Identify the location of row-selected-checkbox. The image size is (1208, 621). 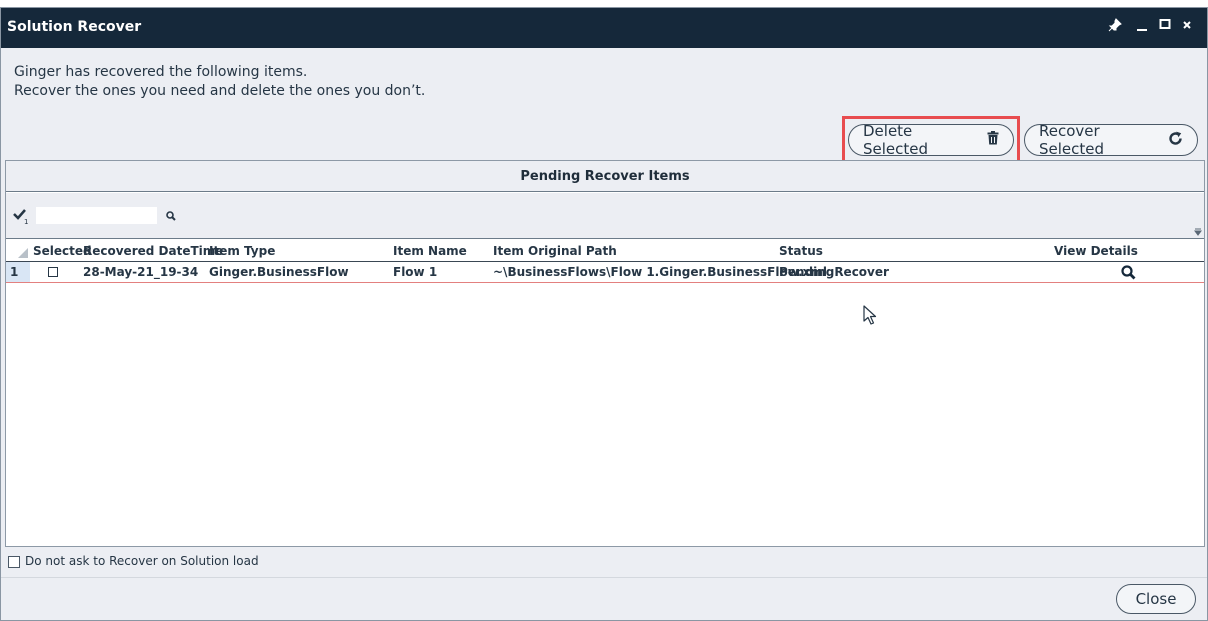
(53, 272).